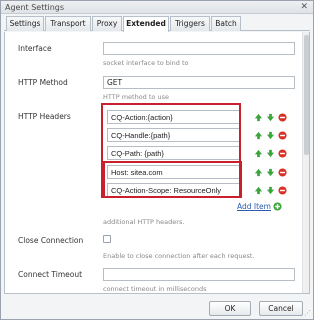 This screenshot has height=320, width=320. What do you see at coordinates (199, 82) in the screenshot?
I see `http-method-input` at bounding box center [199, 82].